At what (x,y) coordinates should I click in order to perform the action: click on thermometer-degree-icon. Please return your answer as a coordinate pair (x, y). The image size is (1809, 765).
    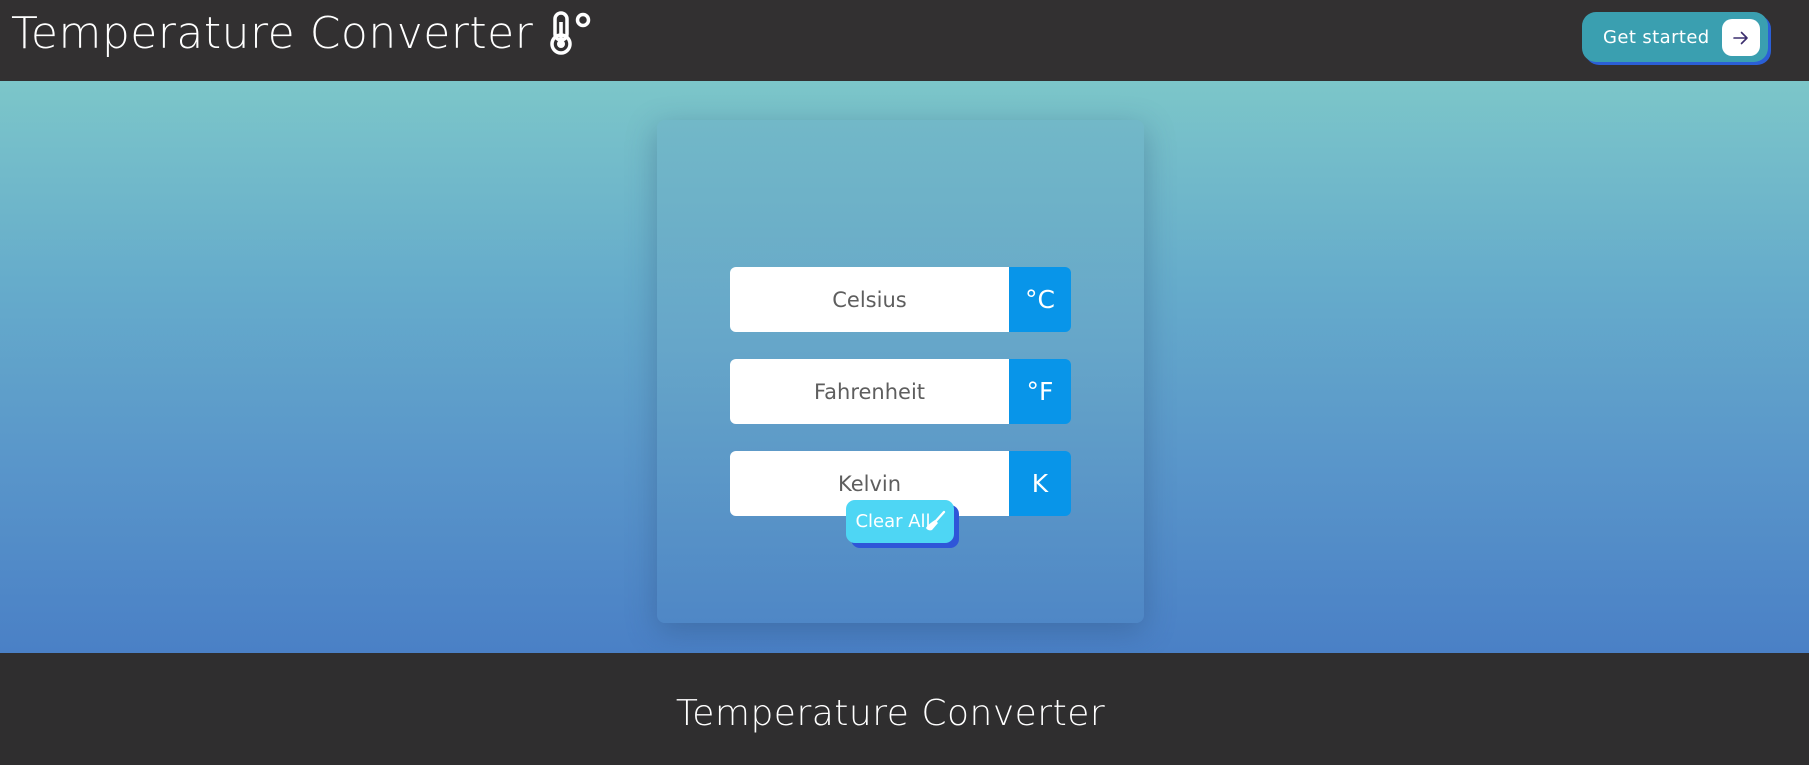
    Looking at the image, I should click on (570, 33).